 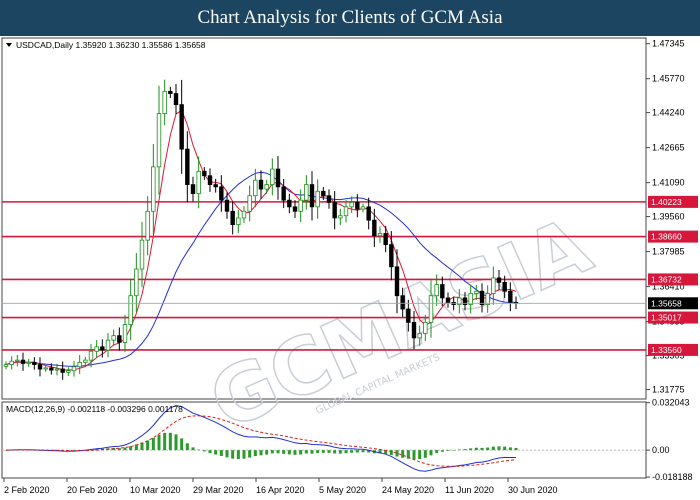 I want to click on level-label: 1.36732, so click(x=666, y=279).